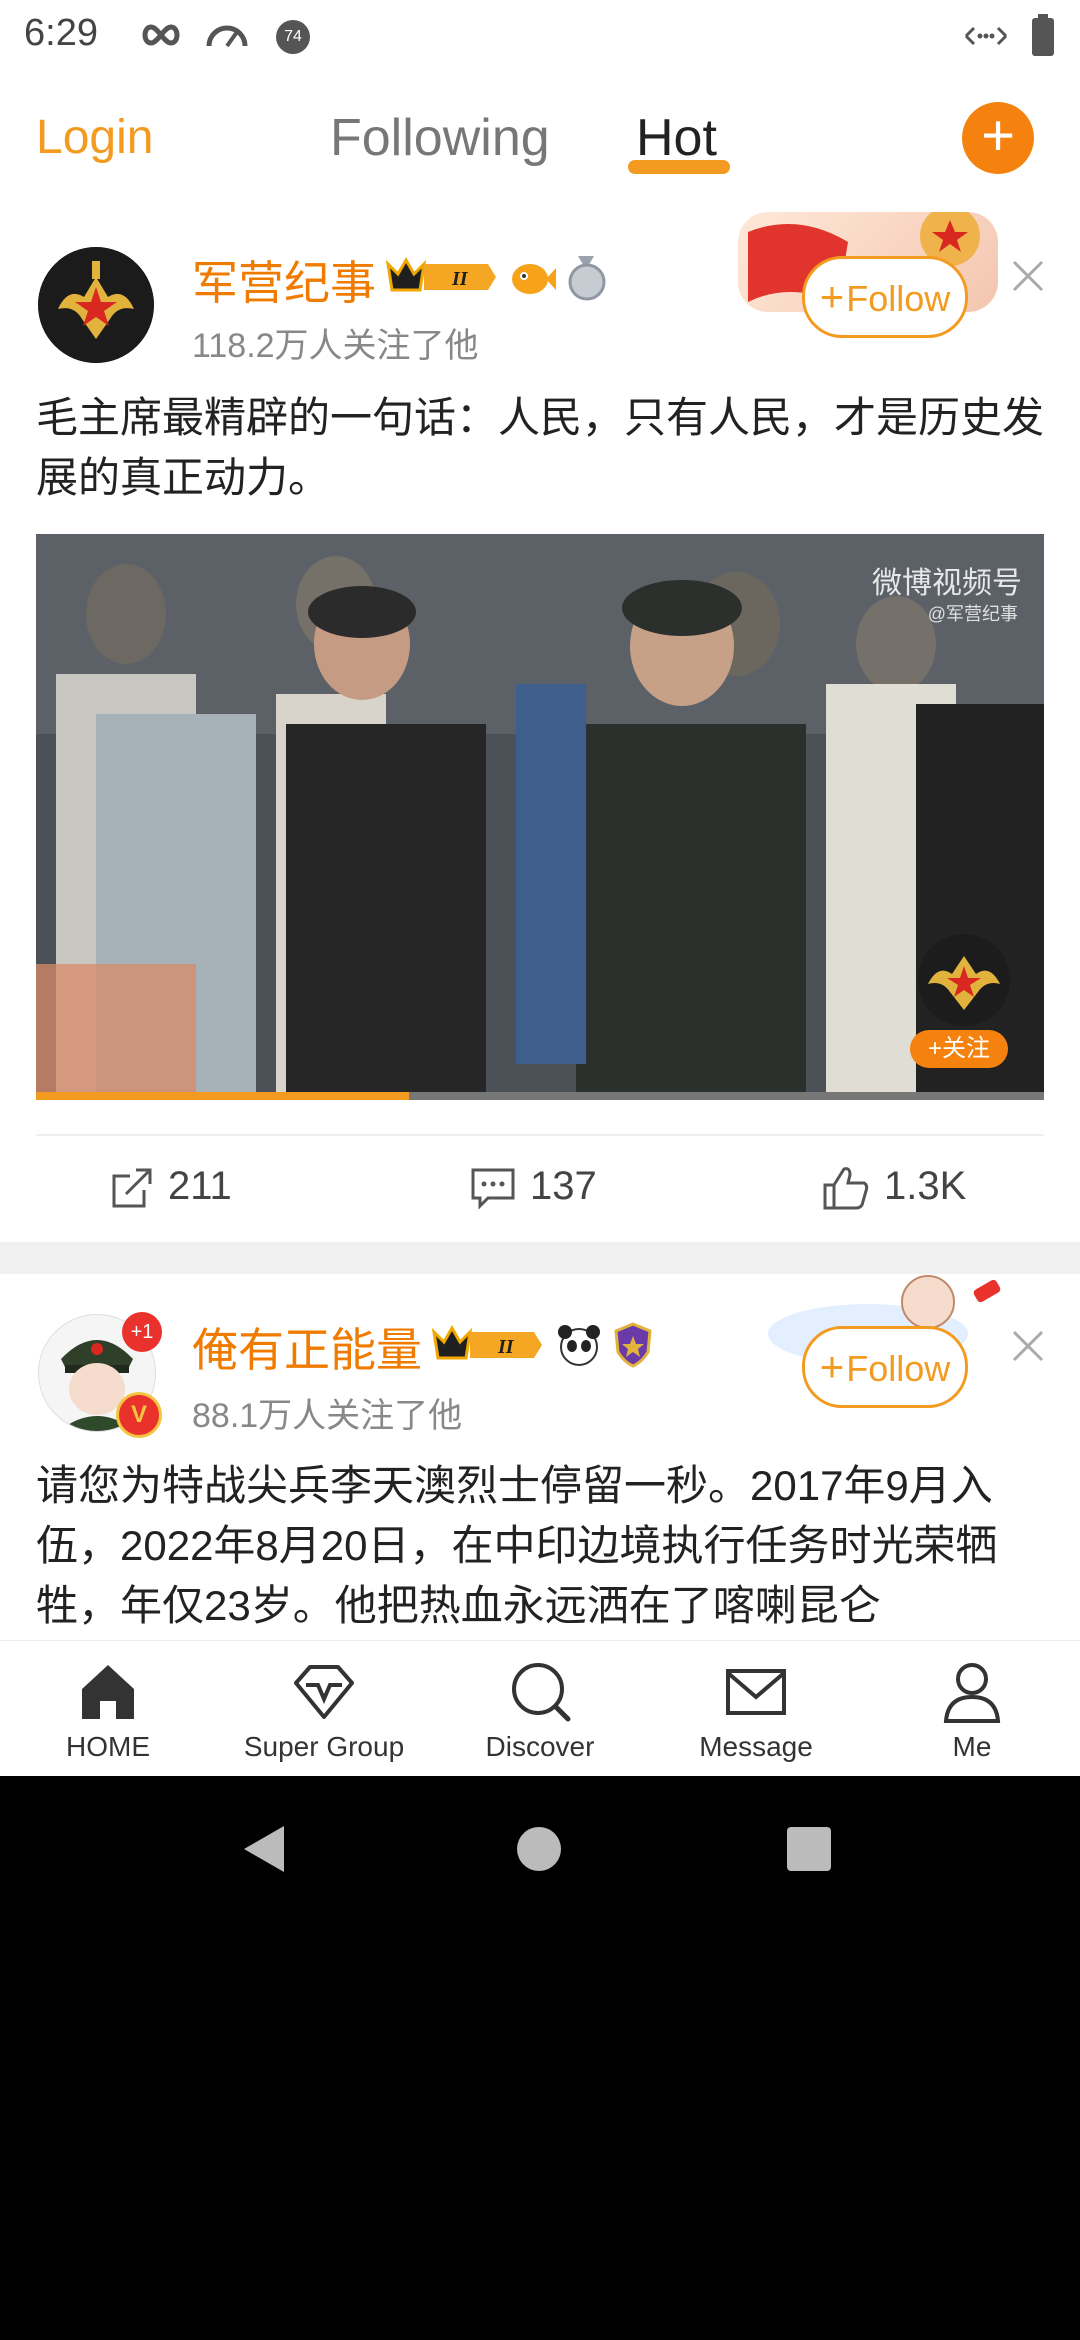 Image resolution: width=1080 pixels, height=2340 pixels. Describe the element at coordinates (540, 1135) in the screenshot. I see `action-divider` at that location.